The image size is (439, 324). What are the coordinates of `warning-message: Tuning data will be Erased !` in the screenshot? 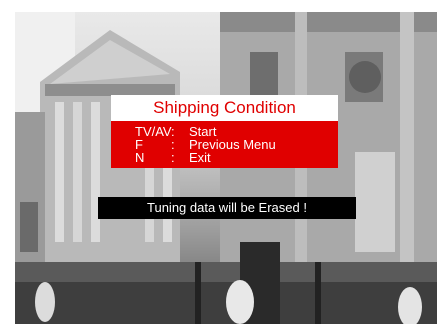 It's located at (227, 208).